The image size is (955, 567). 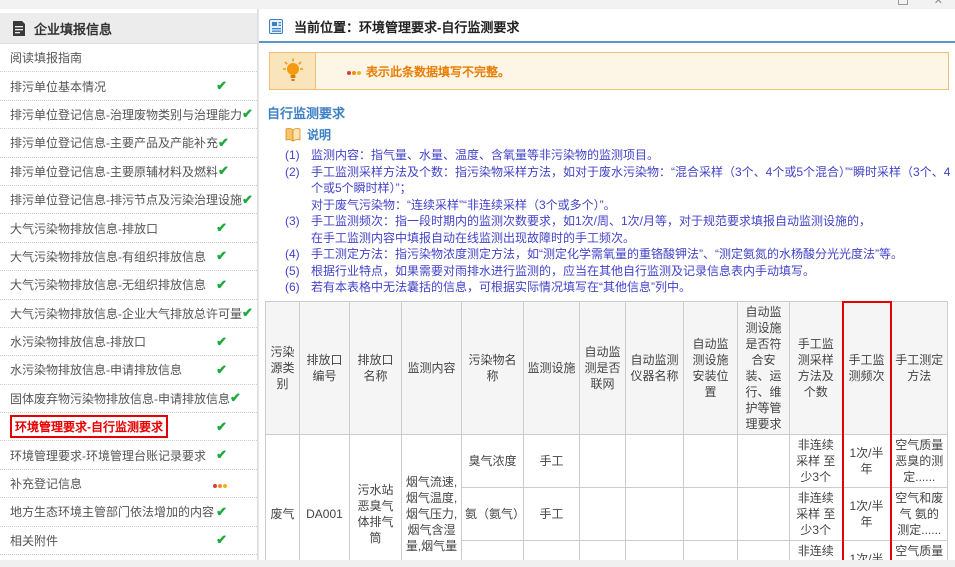 What do you see at coordinates (710, 368) in the screenshot?
I see `col-auto-location: 自动监测设施安装位置` at bounding box center [710, 368].